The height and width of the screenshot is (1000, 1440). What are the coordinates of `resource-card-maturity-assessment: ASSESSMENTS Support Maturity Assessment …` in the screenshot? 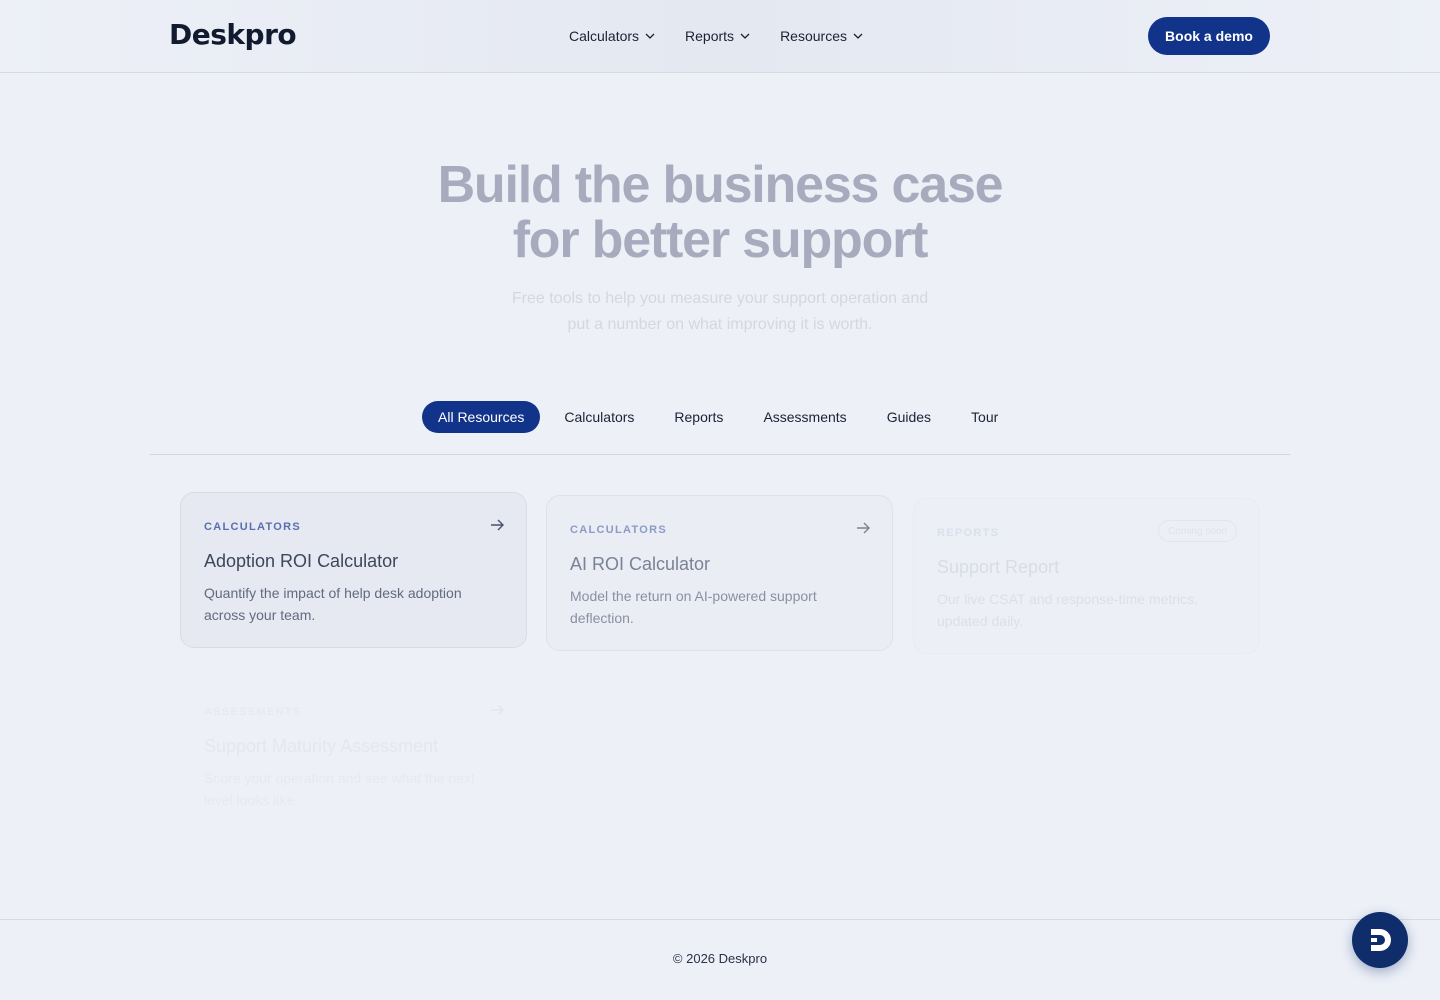 It's located at (353, 755).